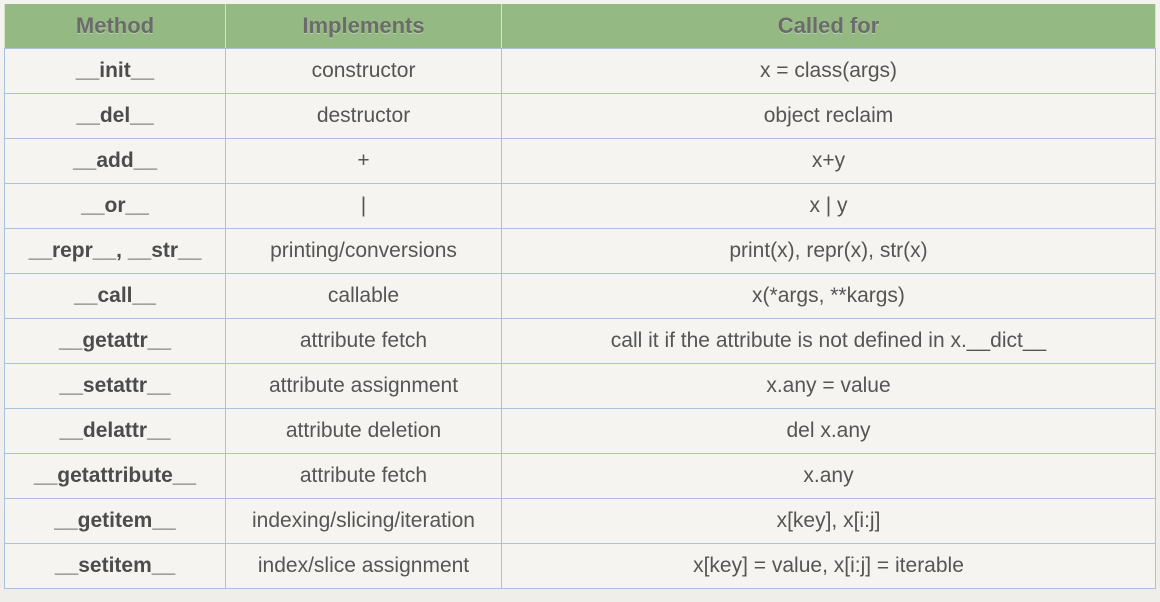 The width and height of the screenshot is (1160, 602). Describe the element at coordinates (363, 26) in the screenshot. I see `header-implements: Implements` at that location.